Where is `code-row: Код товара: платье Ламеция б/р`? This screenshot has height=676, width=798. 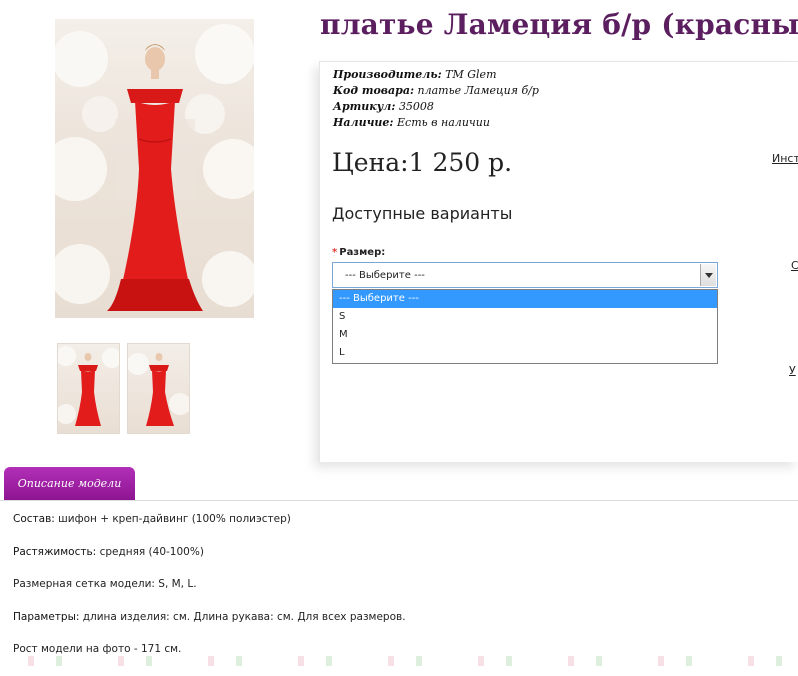 code-row: Код товара: платье Ламеция б/р is located at coordinates (436, 91).